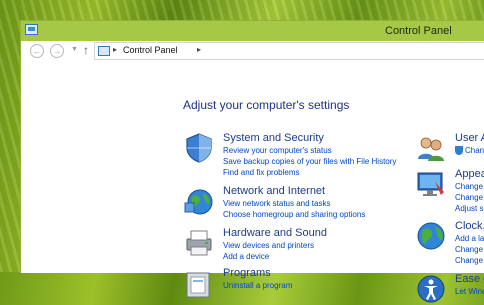 The width and height of the screenshot is (484, 305). I want to click on task-link: Choose homegroup and sharing options, so click(294, 214).